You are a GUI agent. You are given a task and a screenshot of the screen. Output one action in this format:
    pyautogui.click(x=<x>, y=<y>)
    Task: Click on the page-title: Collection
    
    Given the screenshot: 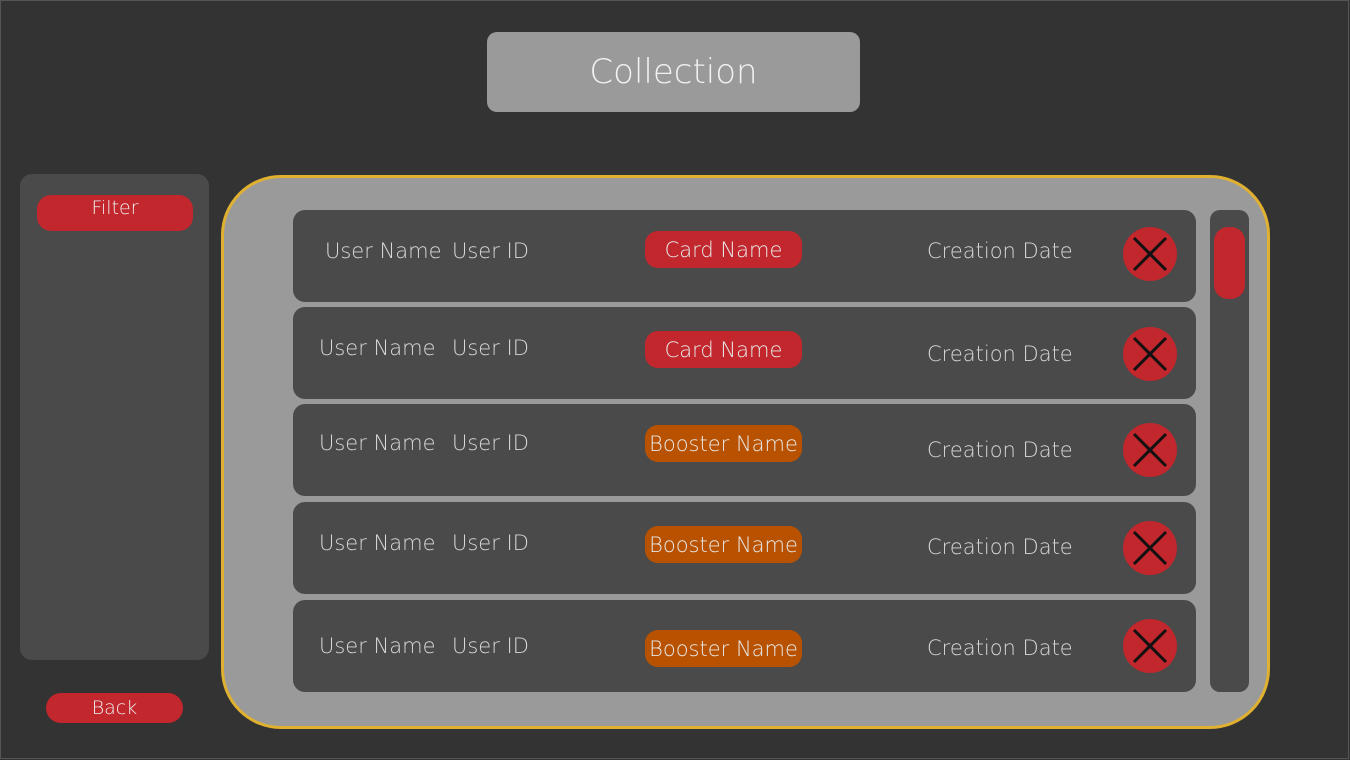 What is the action you would take?
    pyautogui.click(x=673, y=72)
    